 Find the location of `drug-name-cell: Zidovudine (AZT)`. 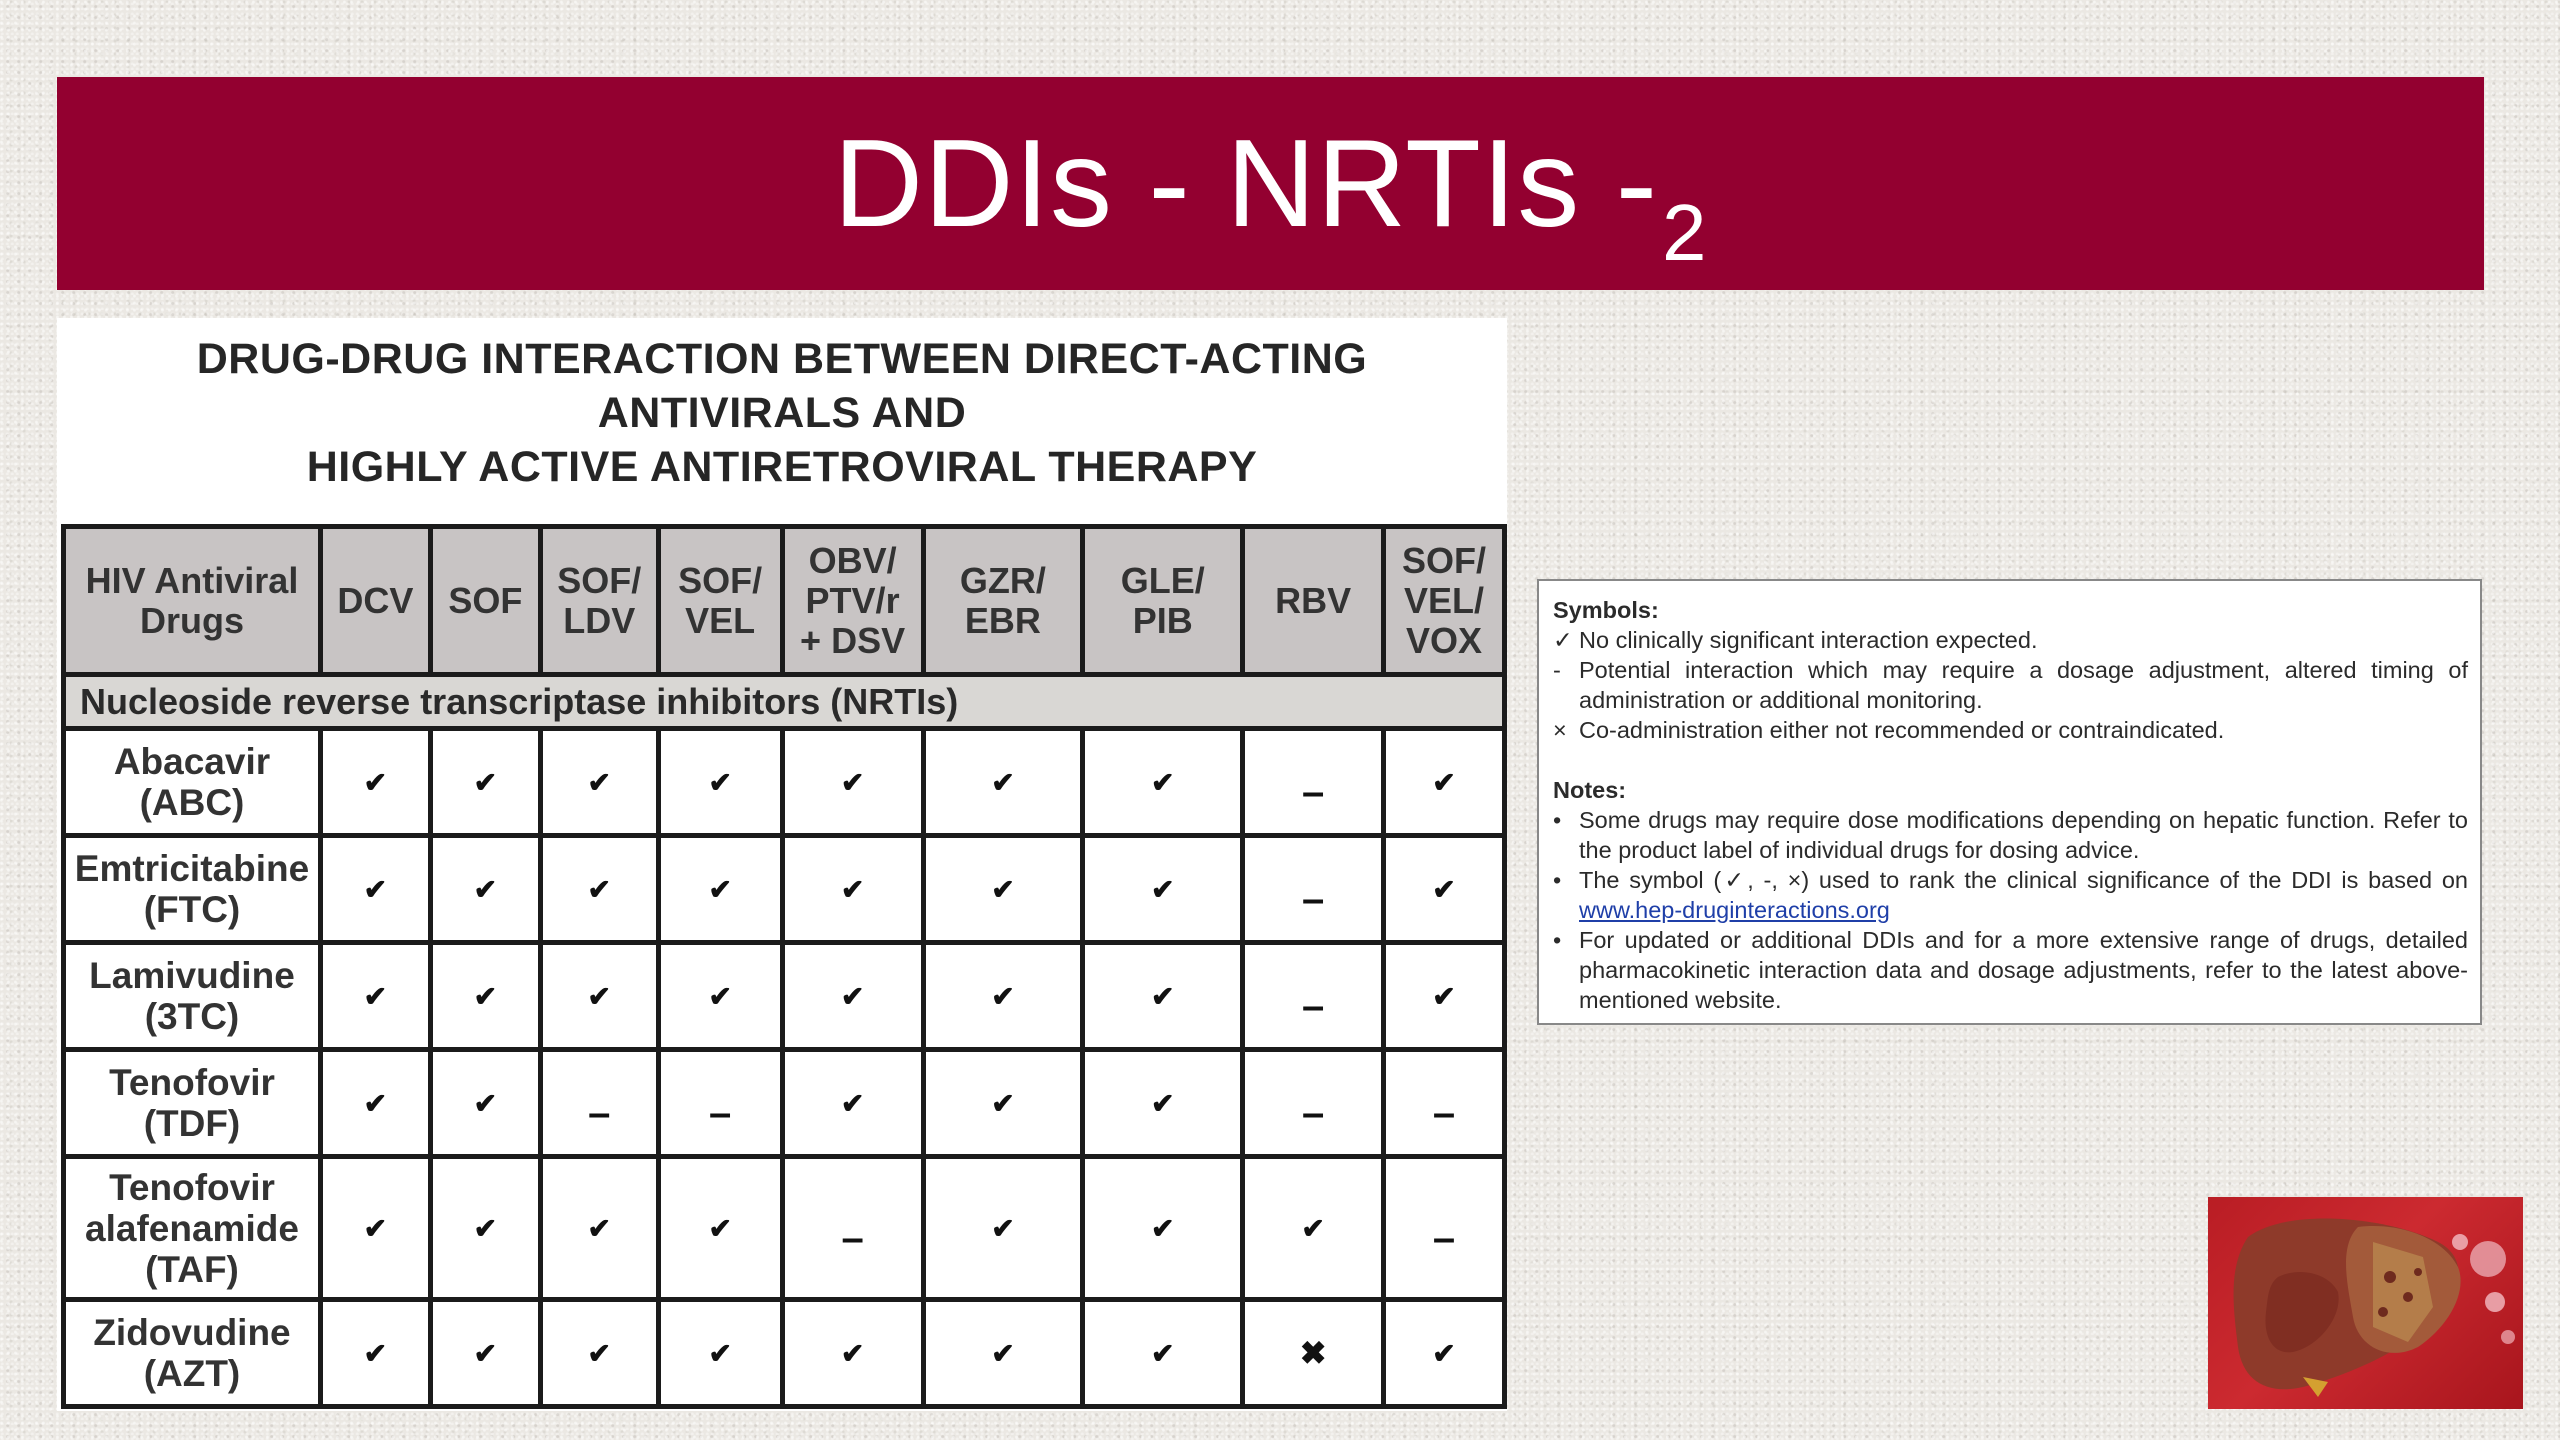

drug-name-cell: Zidovudine (AZT) is located at coordinates (192, 1353).